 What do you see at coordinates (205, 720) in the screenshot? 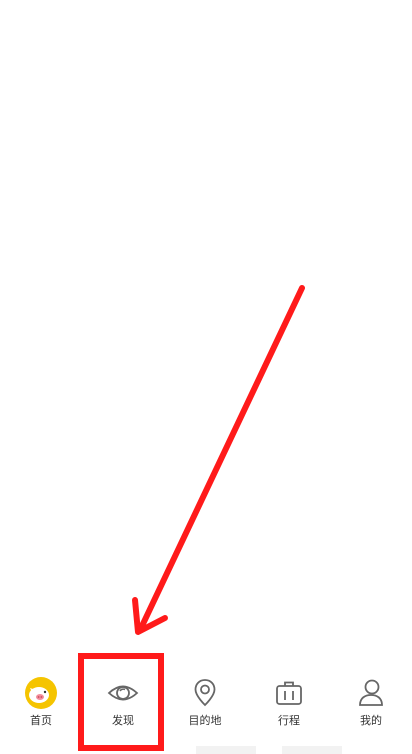
I see `tab-destination-label: 目的地` at bounding box center [205, 720].